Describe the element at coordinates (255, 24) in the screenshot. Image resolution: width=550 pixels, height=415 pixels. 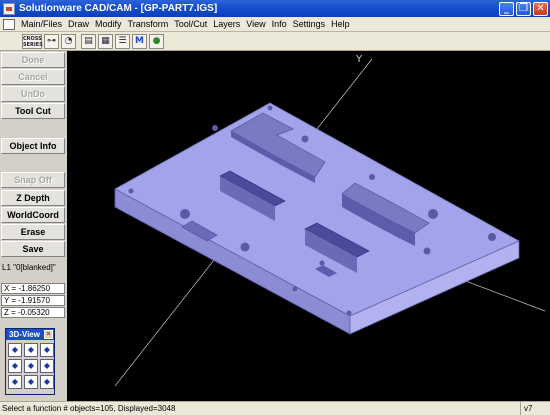
I see `menu-view: View` at that location.